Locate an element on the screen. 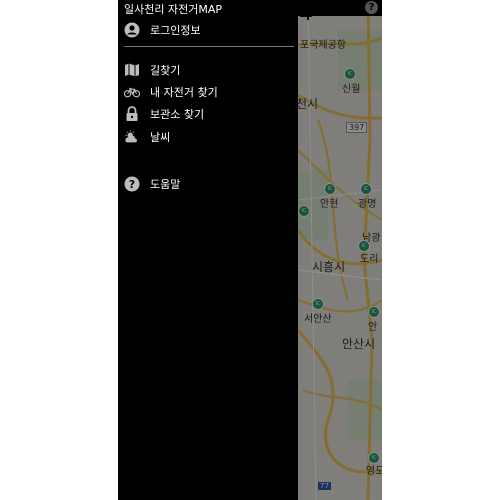 This screenshot has width=500, height=500. drawer-item-label: 로그인정보 is located at coordinates (175, 30).